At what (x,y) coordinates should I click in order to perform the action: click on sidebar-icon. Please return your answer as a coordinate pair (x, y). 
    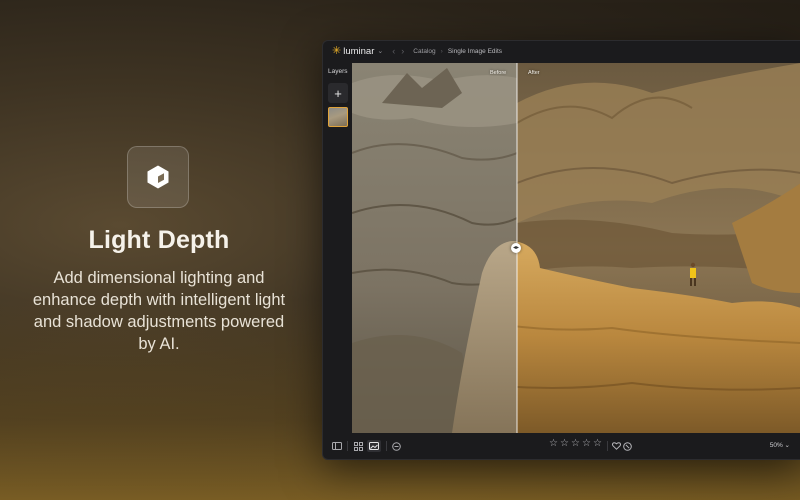
    Looking at the image, I should click on (337, 446).